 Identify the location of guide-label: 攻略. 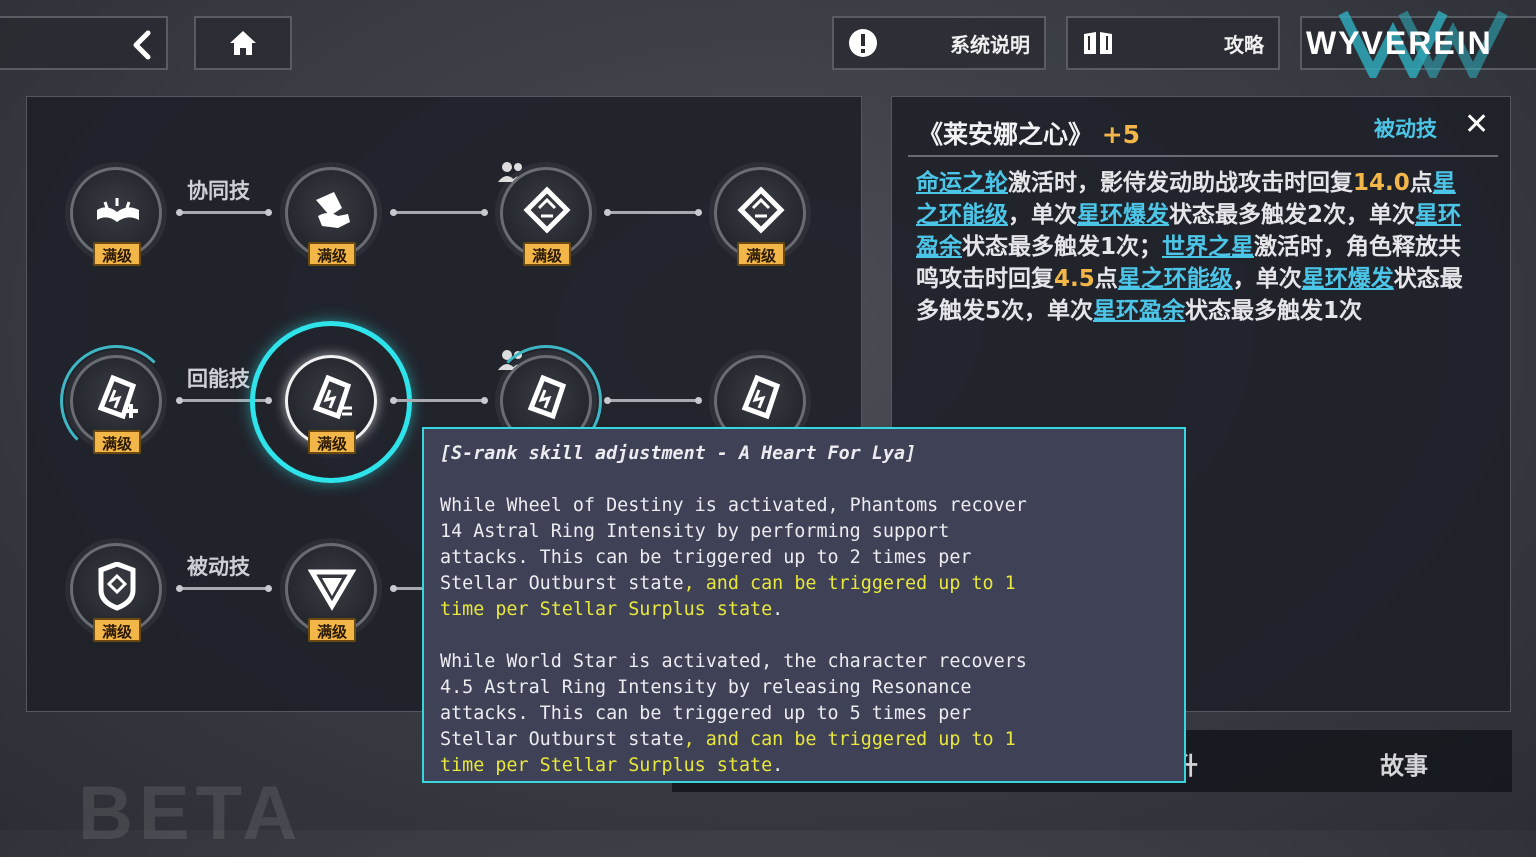
(1244, 44).